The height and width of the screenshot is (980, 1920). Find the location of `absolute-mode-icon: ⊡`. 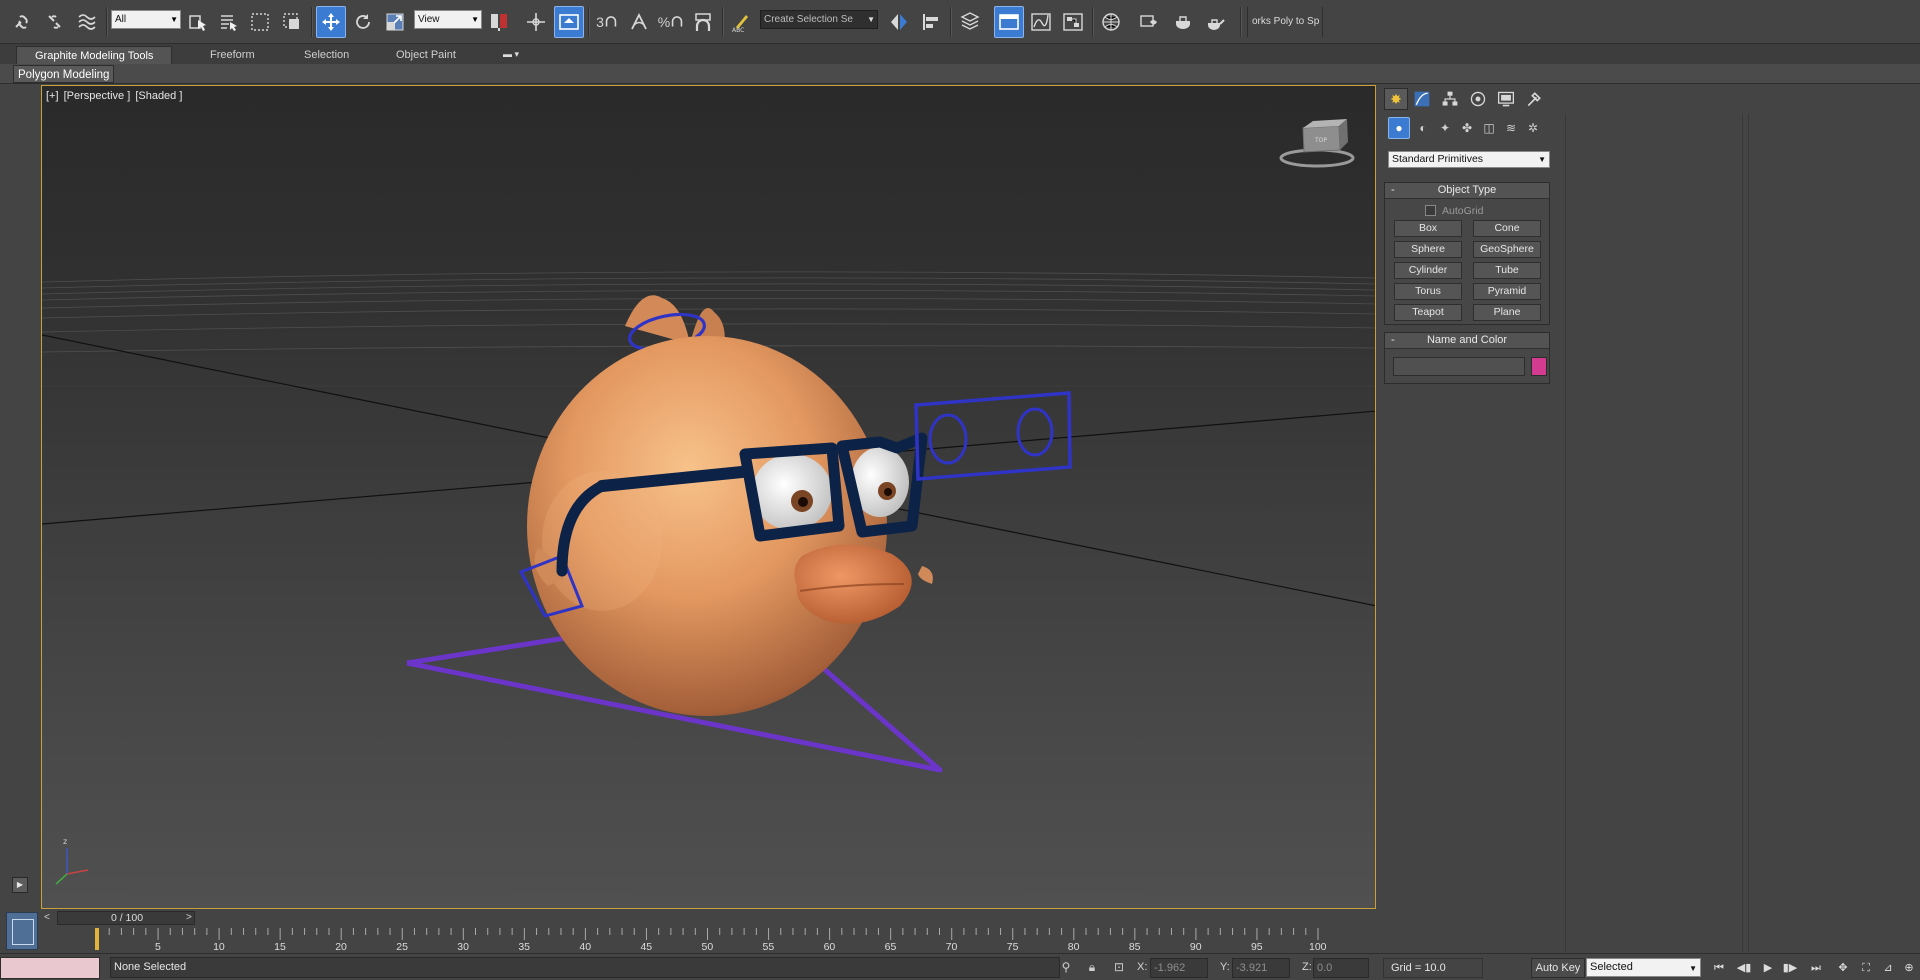

absolute-mode-icon: ⊡ is located at coordinates (1119, 967).